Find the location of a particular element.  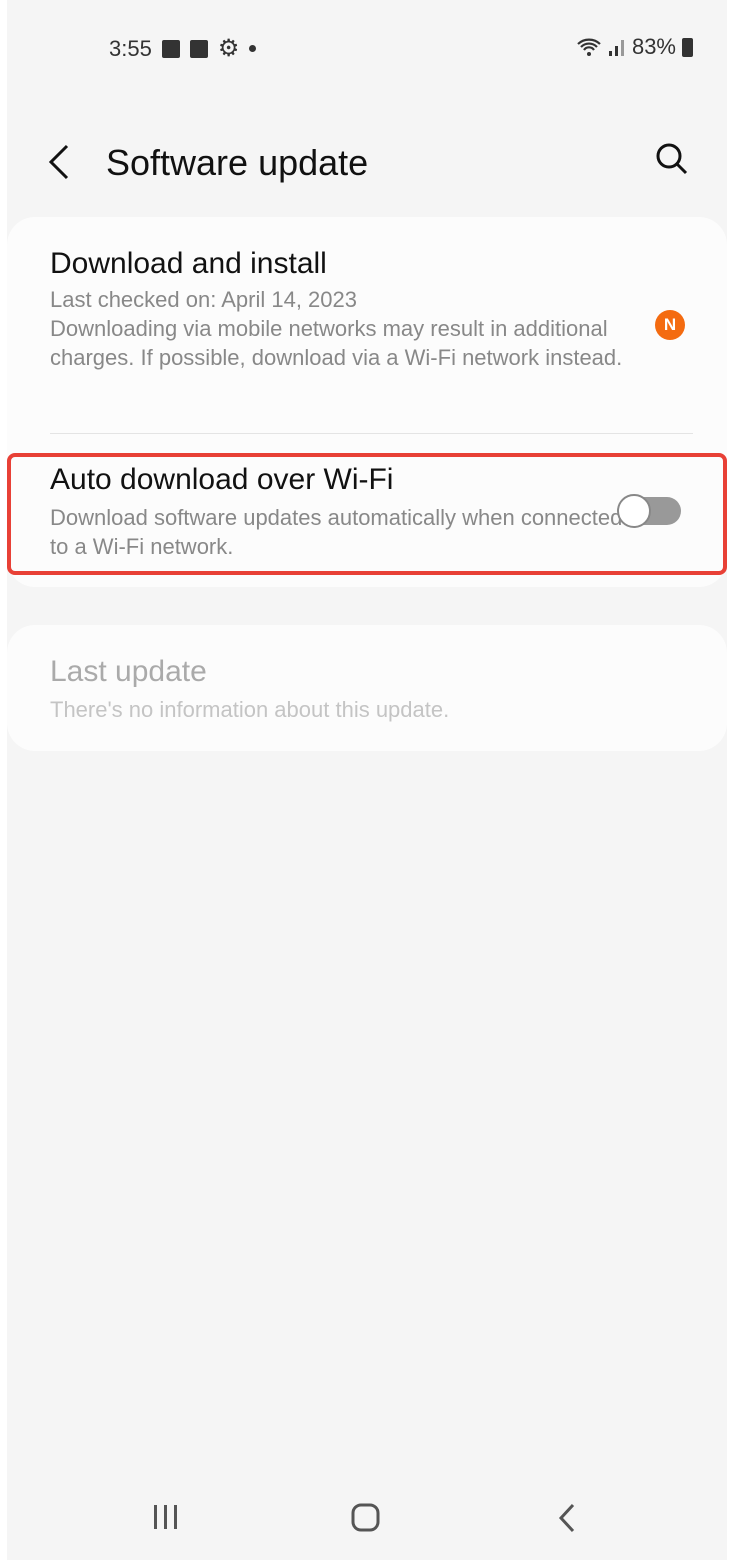

checkbox-icon is located at coordinates (170, 48).